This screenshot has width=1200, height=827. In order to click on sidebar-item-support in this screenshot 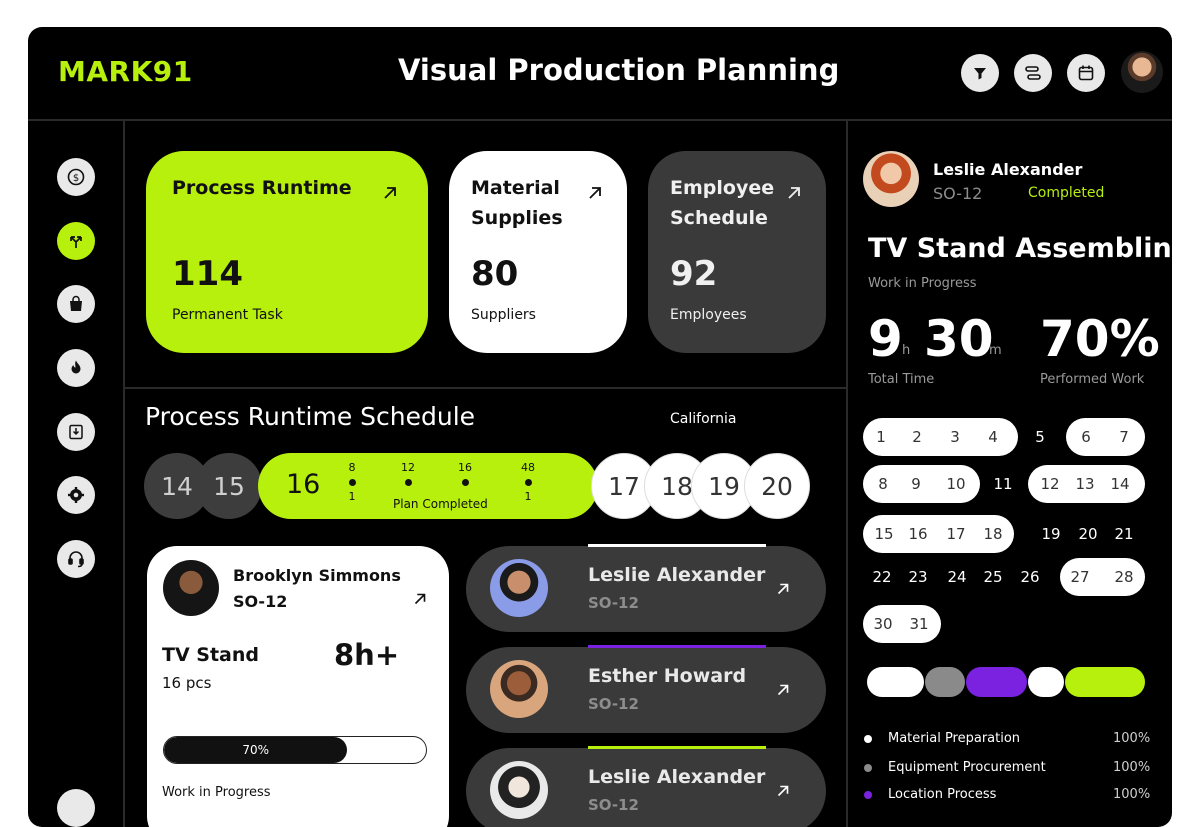, I will do `click(76, 559)`.